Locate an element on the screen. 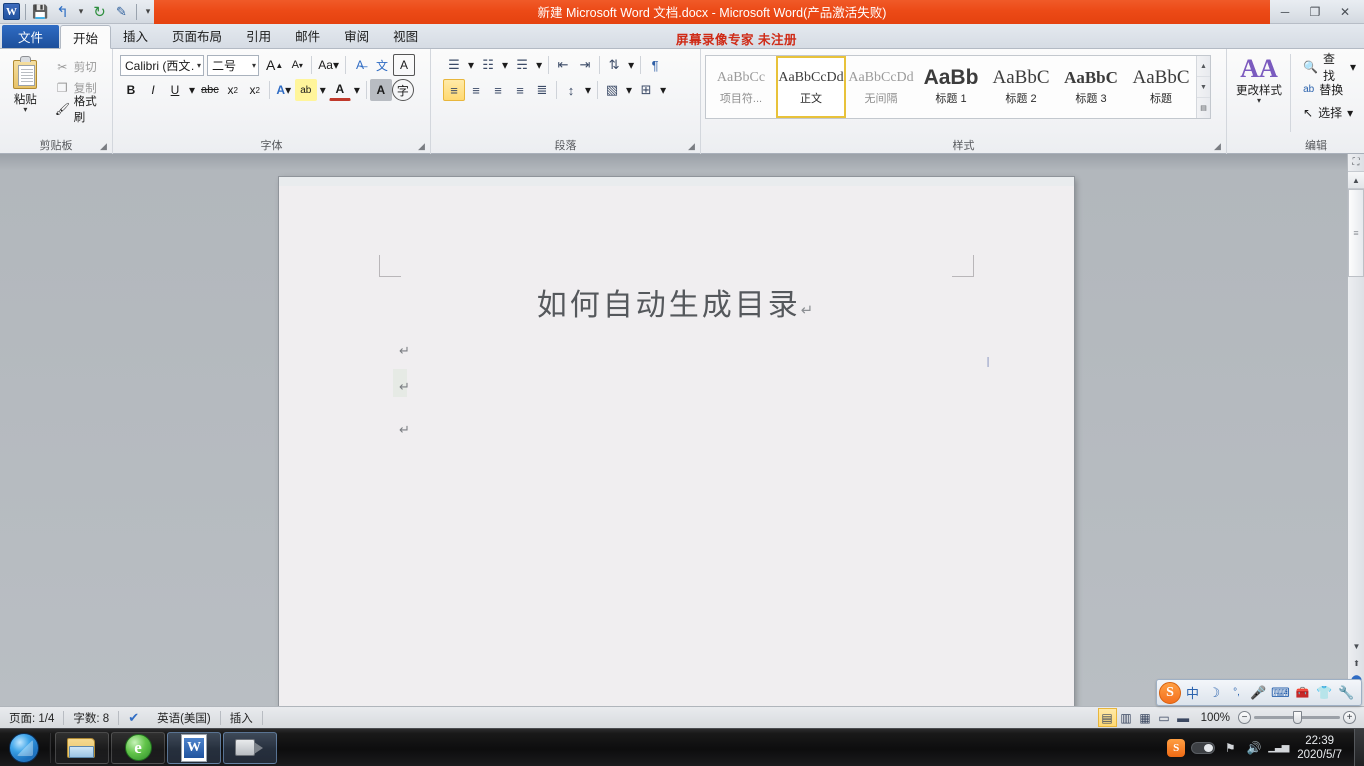 The image size is (1364, 766). scroll-down-icon: ▼ is located at coordinates (1356, 646).